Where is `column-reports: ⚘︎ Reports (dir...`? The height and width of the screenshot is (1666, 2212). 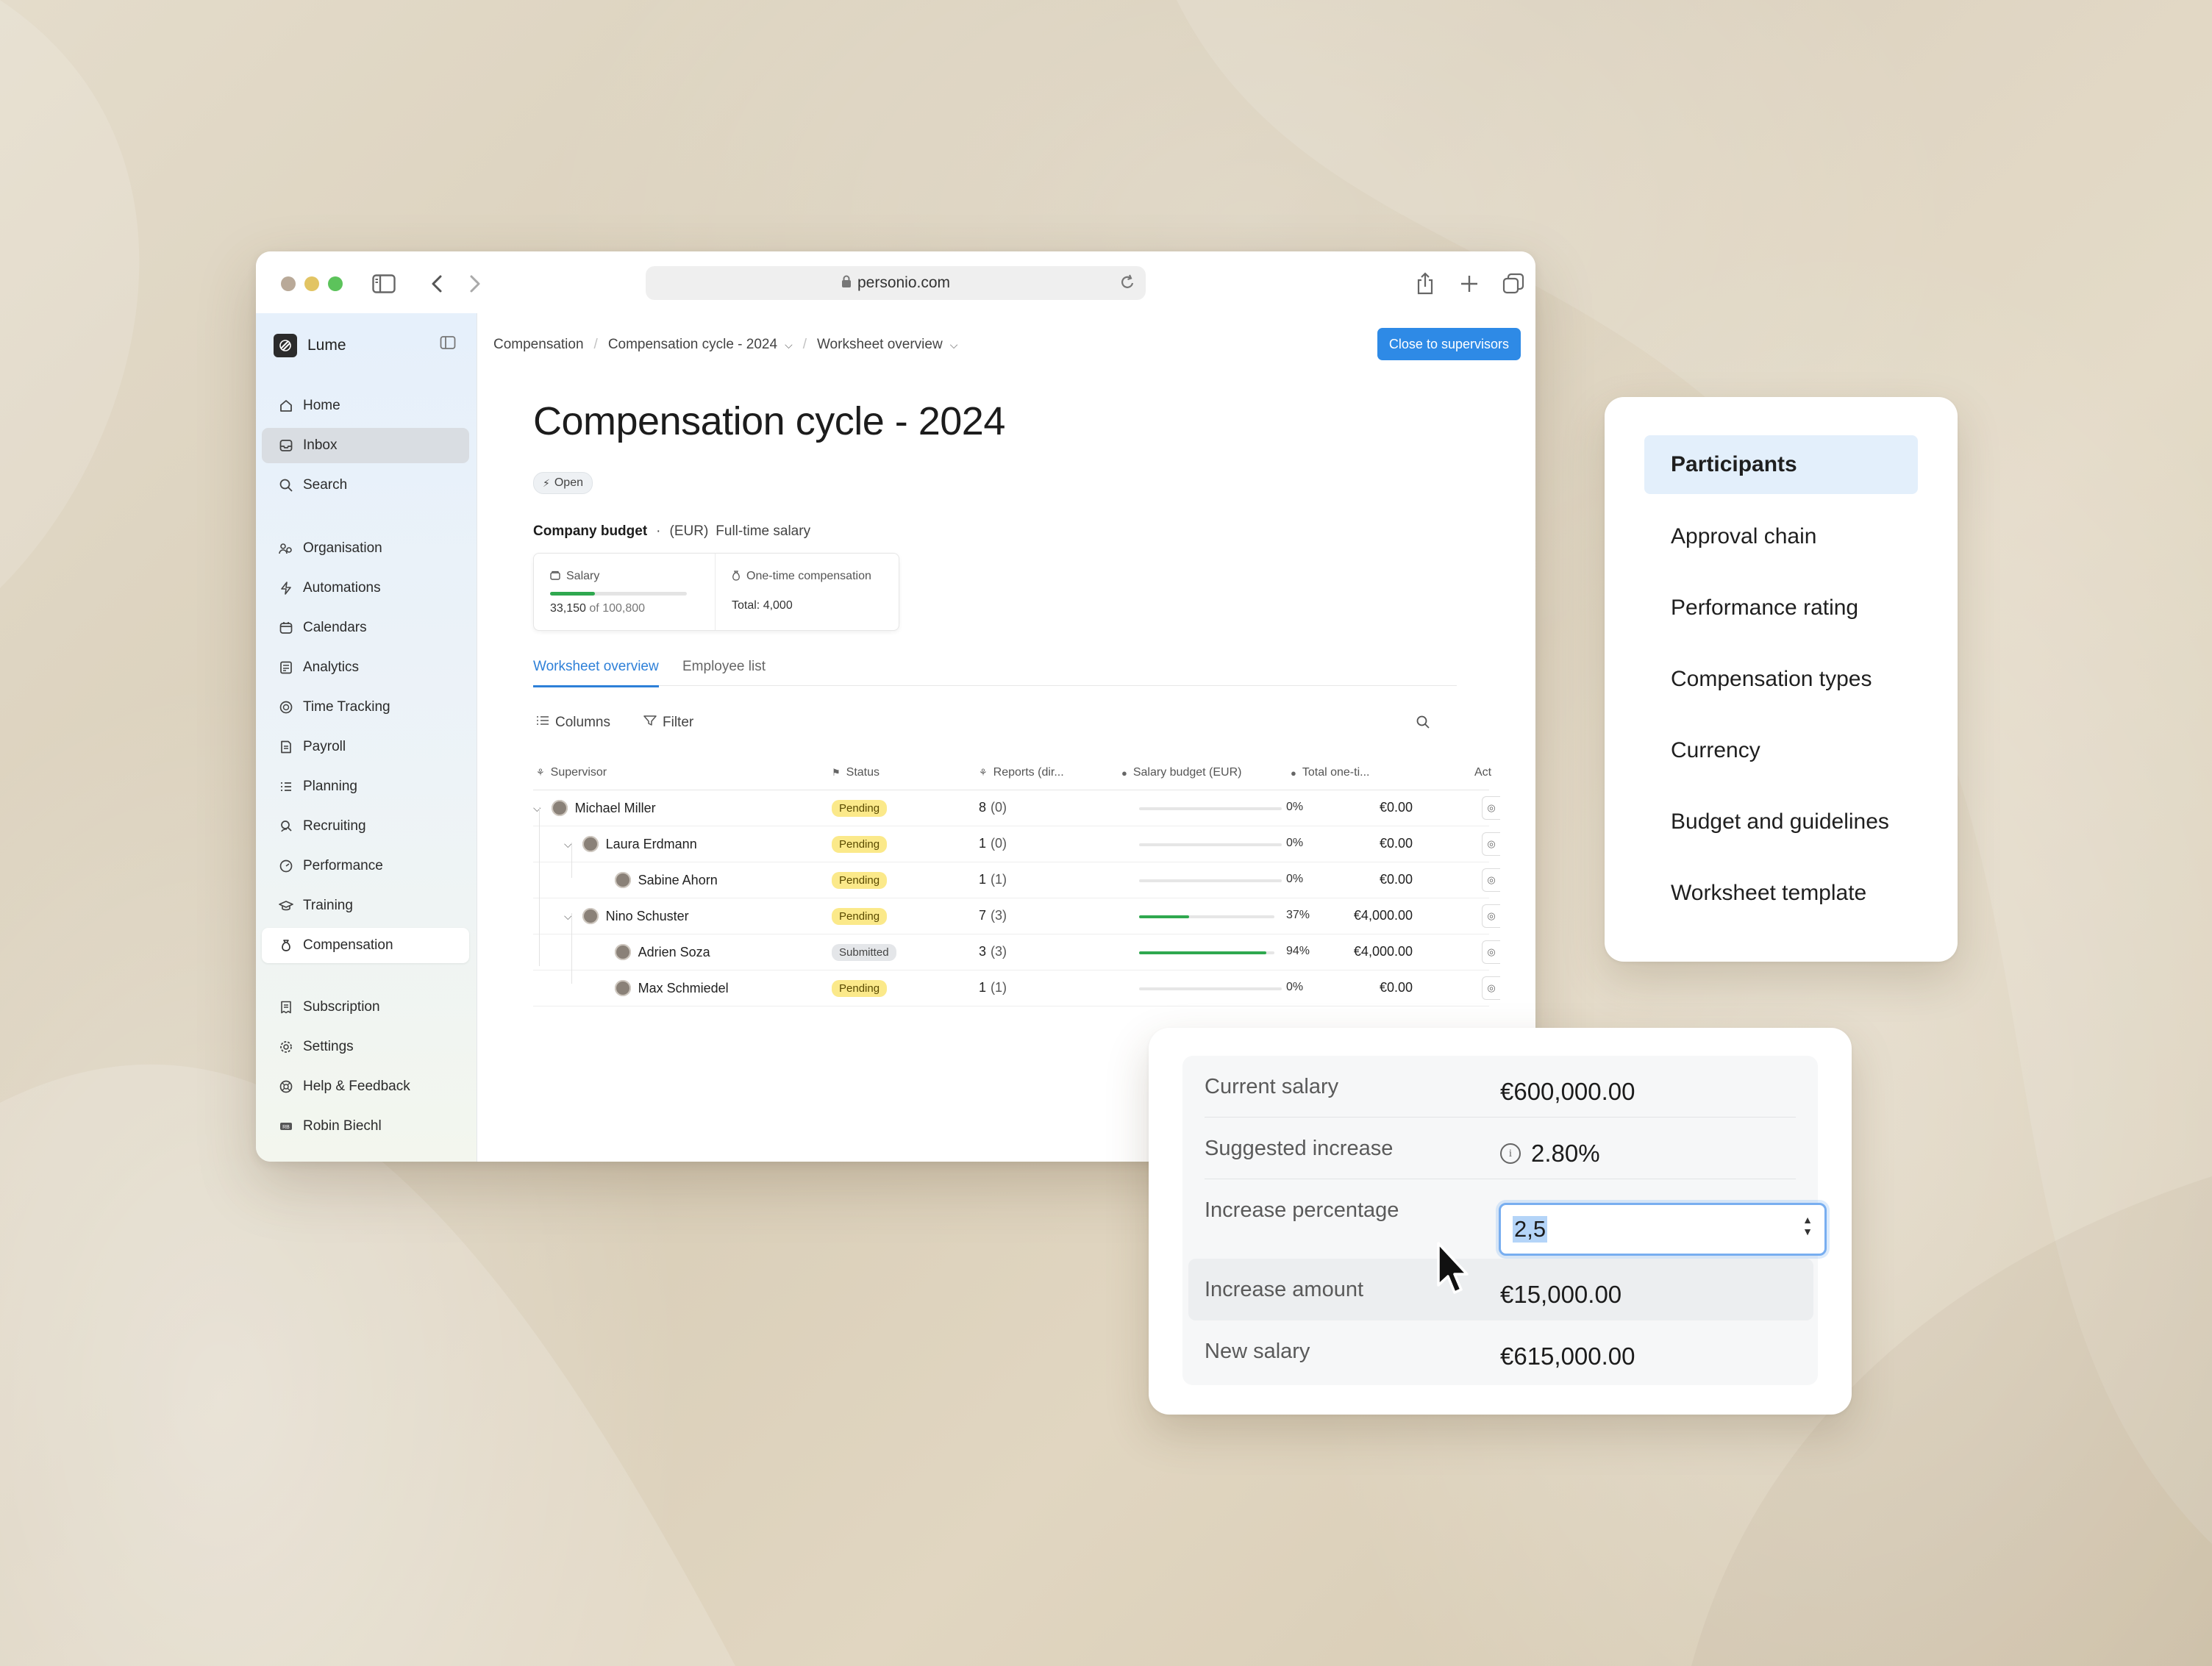 column-reports: ⚘︎ Reports (dir... is located at coordinates (1021, 773).